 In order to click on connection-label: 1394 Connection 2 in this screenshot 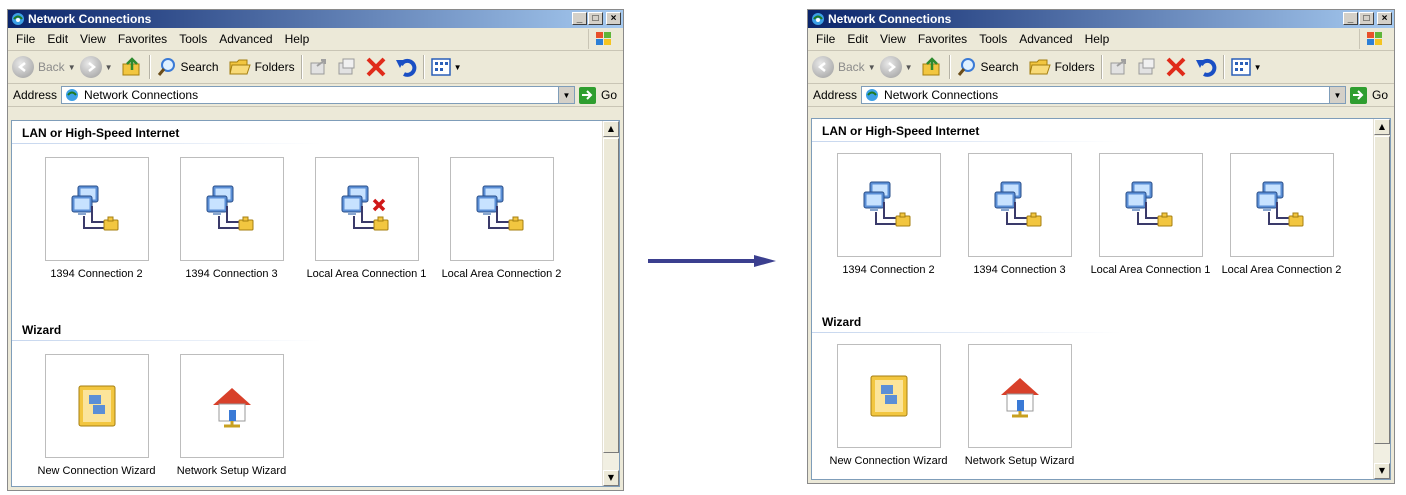, I will do `click(96, 274)`.